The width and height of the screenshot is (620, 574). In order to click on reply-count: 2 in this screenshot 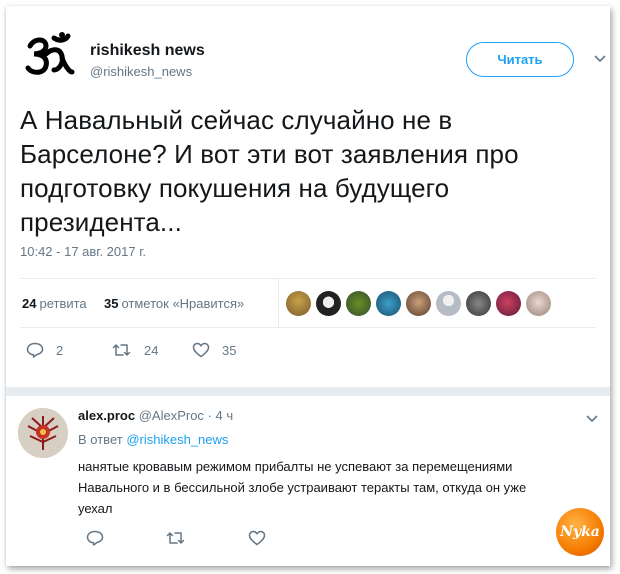, I will do `click(60, 350)`.